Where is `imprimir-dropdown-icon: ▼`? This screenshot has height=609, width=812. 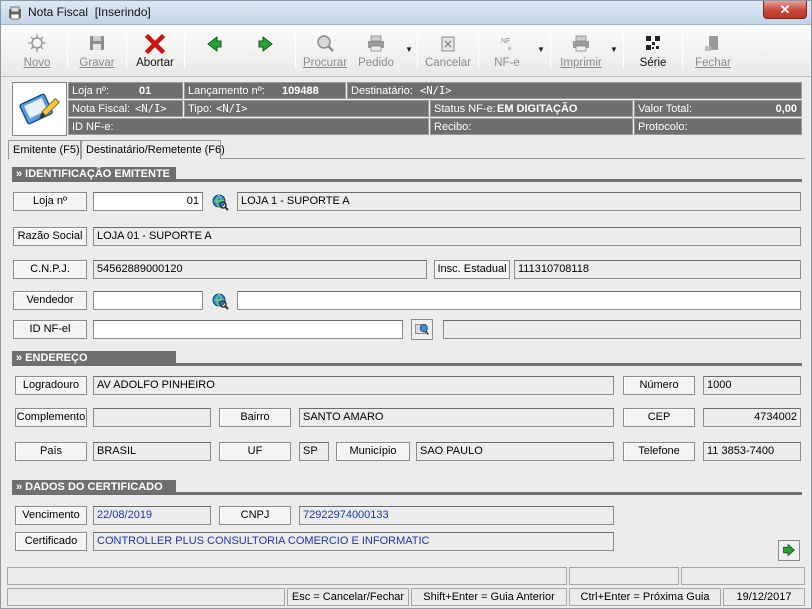
imprimir-dropdown-icon: ▼ is located at coordinates (614, 49).